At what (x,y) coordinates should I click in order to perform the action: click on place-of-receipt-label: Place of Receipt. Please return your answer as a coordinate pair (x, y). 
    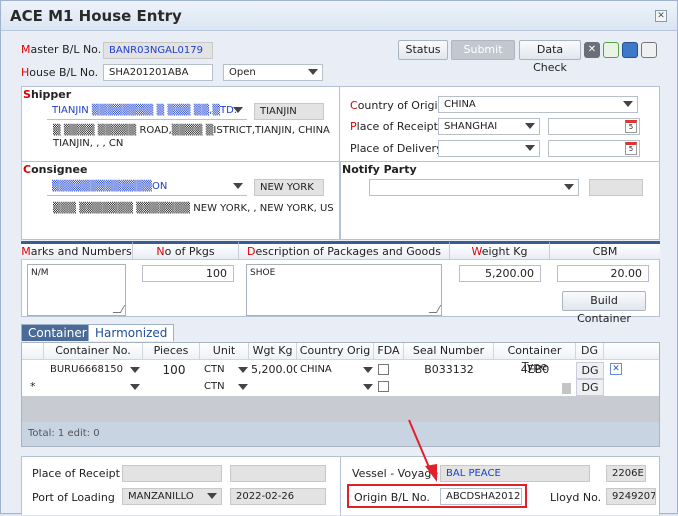
    Looking at the image, I should click on (394, 126).